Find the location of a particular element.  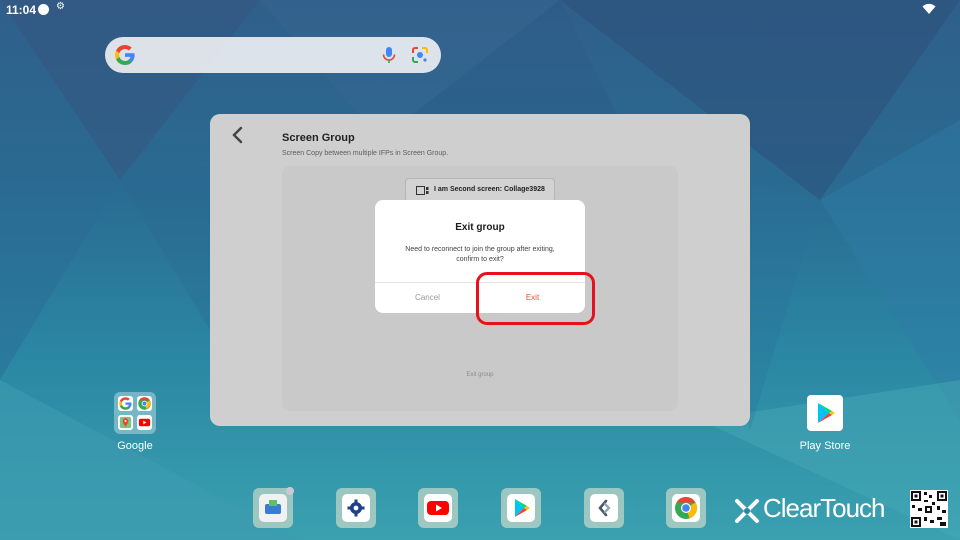

cleartouch-logo-icon is located at coordinates (747, 511).